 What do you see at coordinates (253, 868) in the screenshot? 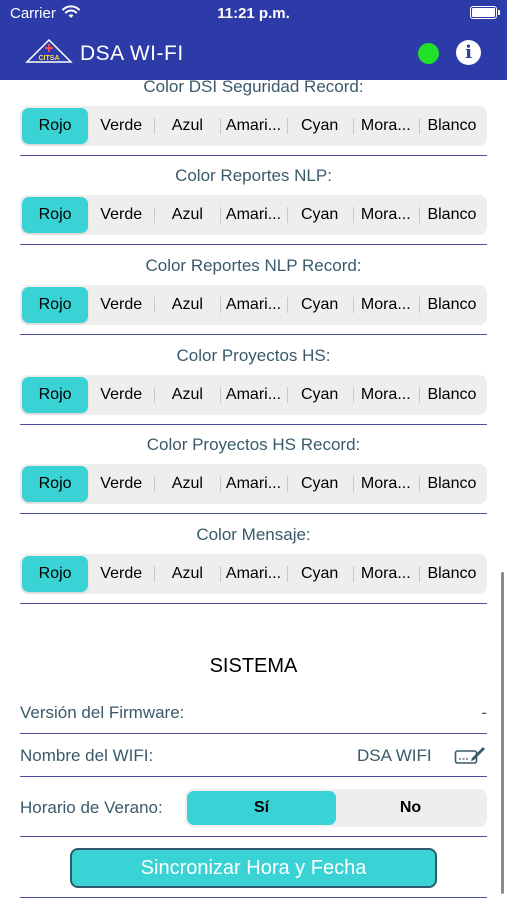
I see `sync-time-date-button: Sincronizar Hora y Fecha` at bounding box center [253, 868].